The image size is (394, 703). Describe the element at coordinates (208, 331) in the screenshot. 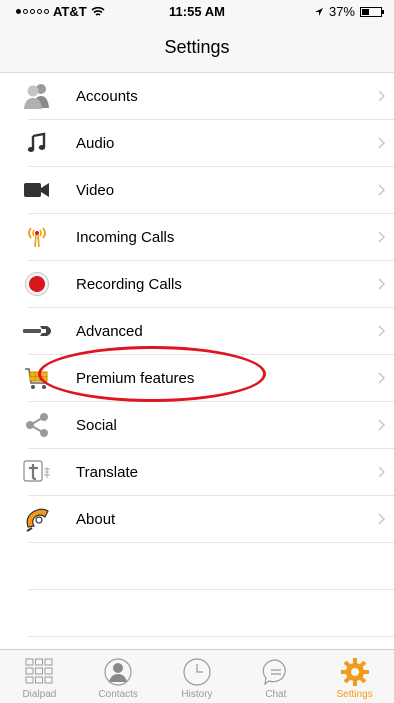

I see `settings-row-advanced: Advanced` at that location.